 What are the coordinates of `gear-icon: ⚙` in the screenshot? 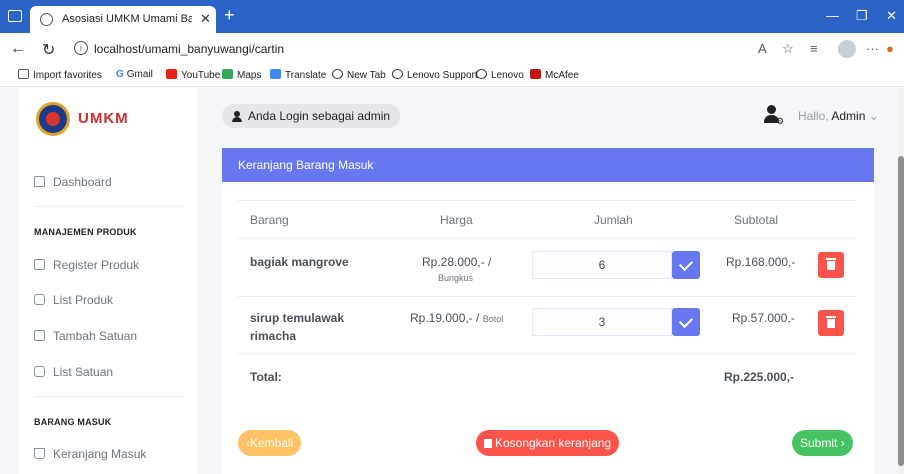 It's located at (780, 121).